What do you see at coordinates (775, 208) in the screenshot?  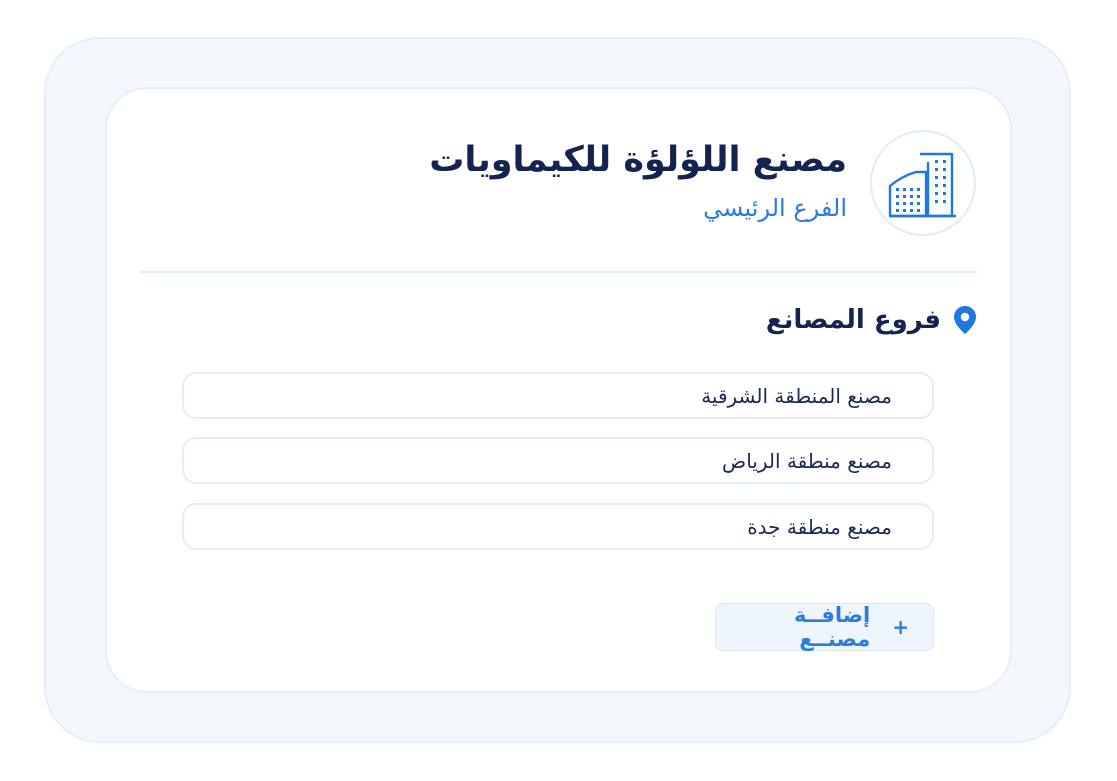 I see `branch-subtitle: الفرع الرئيسي` at bounding box center [775, 208].